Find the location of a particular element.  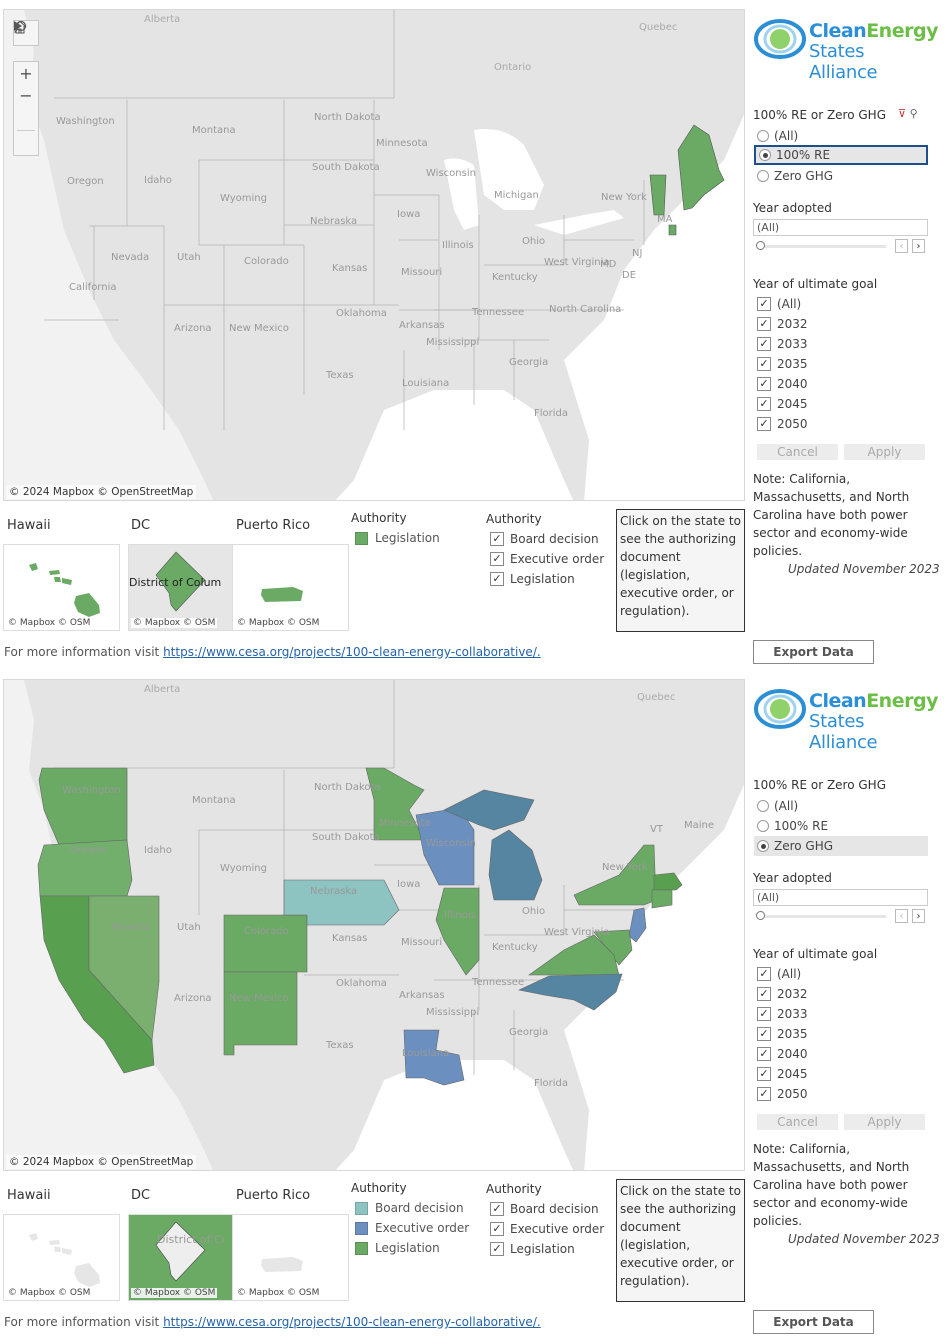

goal-option-2035: ✓ 2035 is located at coordinates (782, 364).